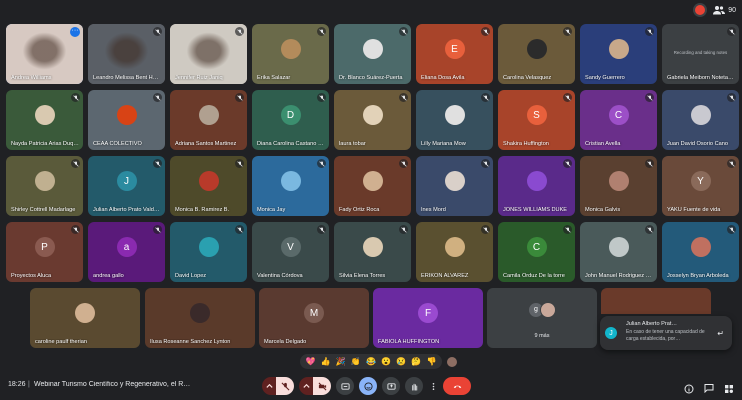 The height and width of the screenshot is (400, 742). I want to click on reaction-emoji: 😮, so click(386, 362).